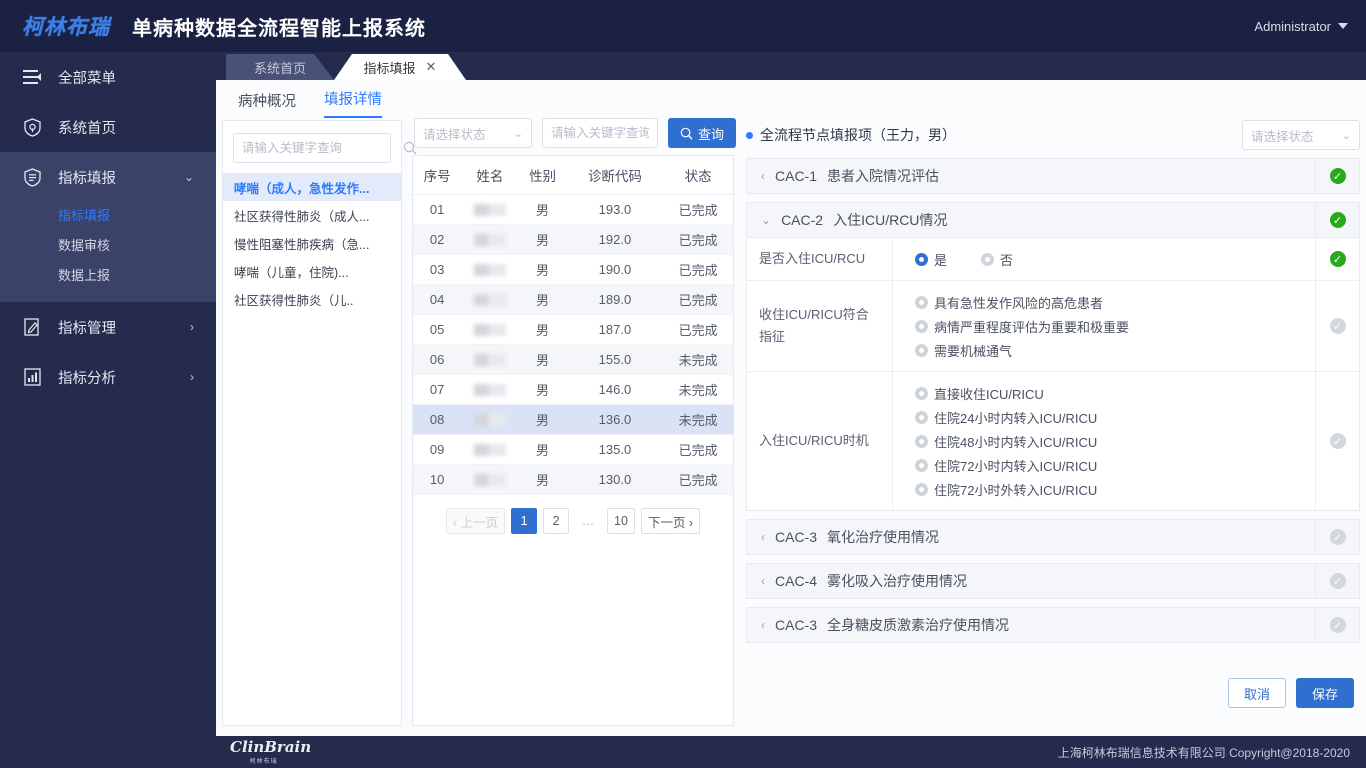  Describe the element at coordinates (87, 78) in the screenshot. I see `sidebar-item-label: 全部菜单` at that location.